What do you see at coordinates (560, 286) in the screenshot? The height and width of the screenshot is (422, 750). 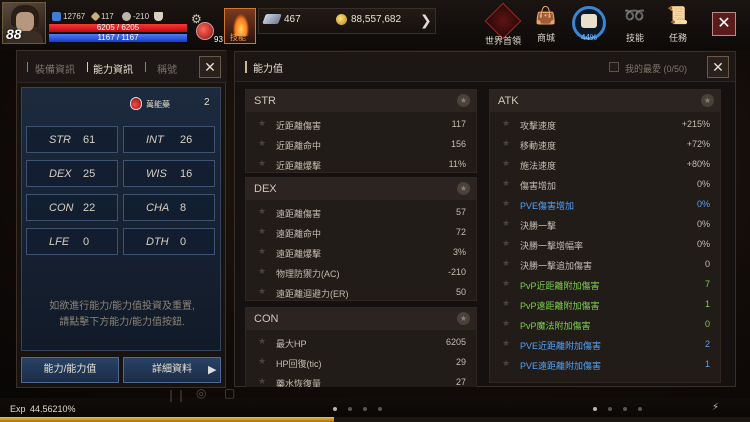 I see `stat-label: PvP近距離附加傷害` at bounding box center [560, 286].